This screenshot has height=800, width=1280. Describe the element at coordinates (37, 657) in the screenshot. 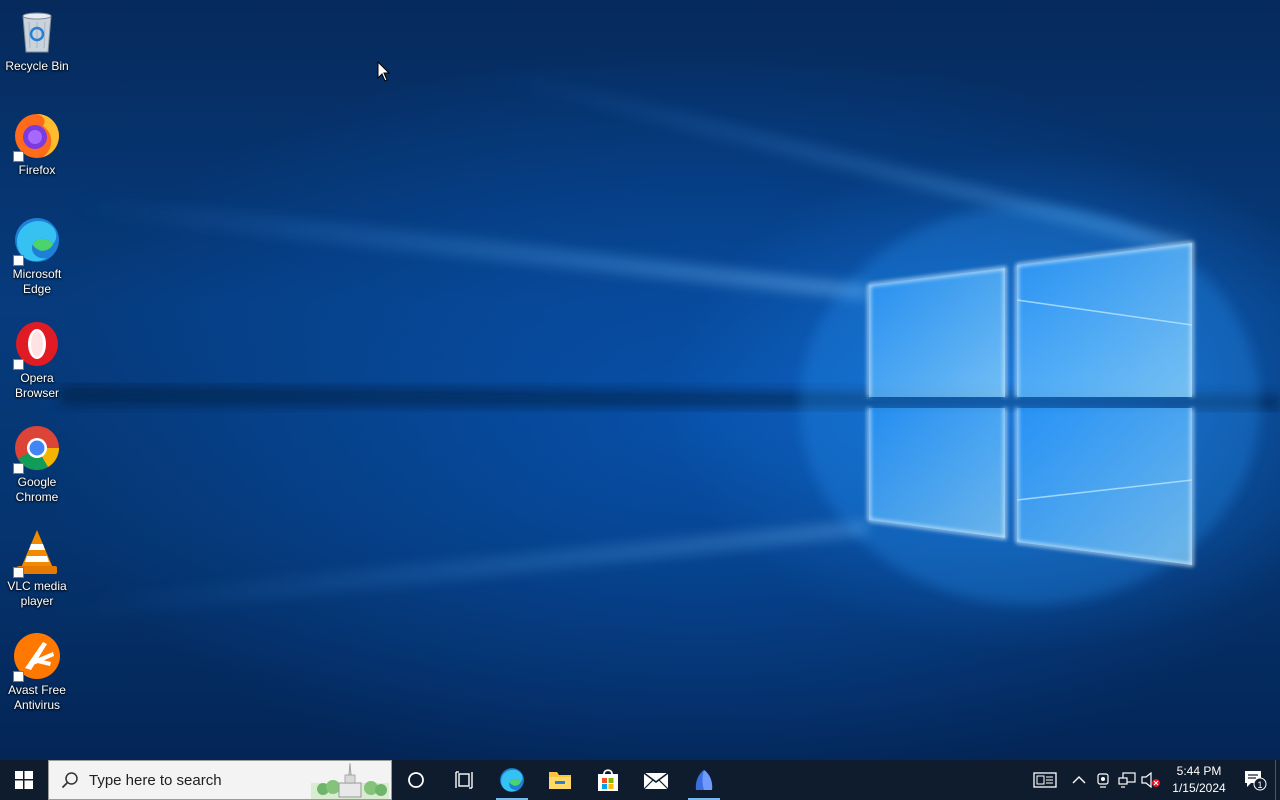

I see `avast-icon` at that location.